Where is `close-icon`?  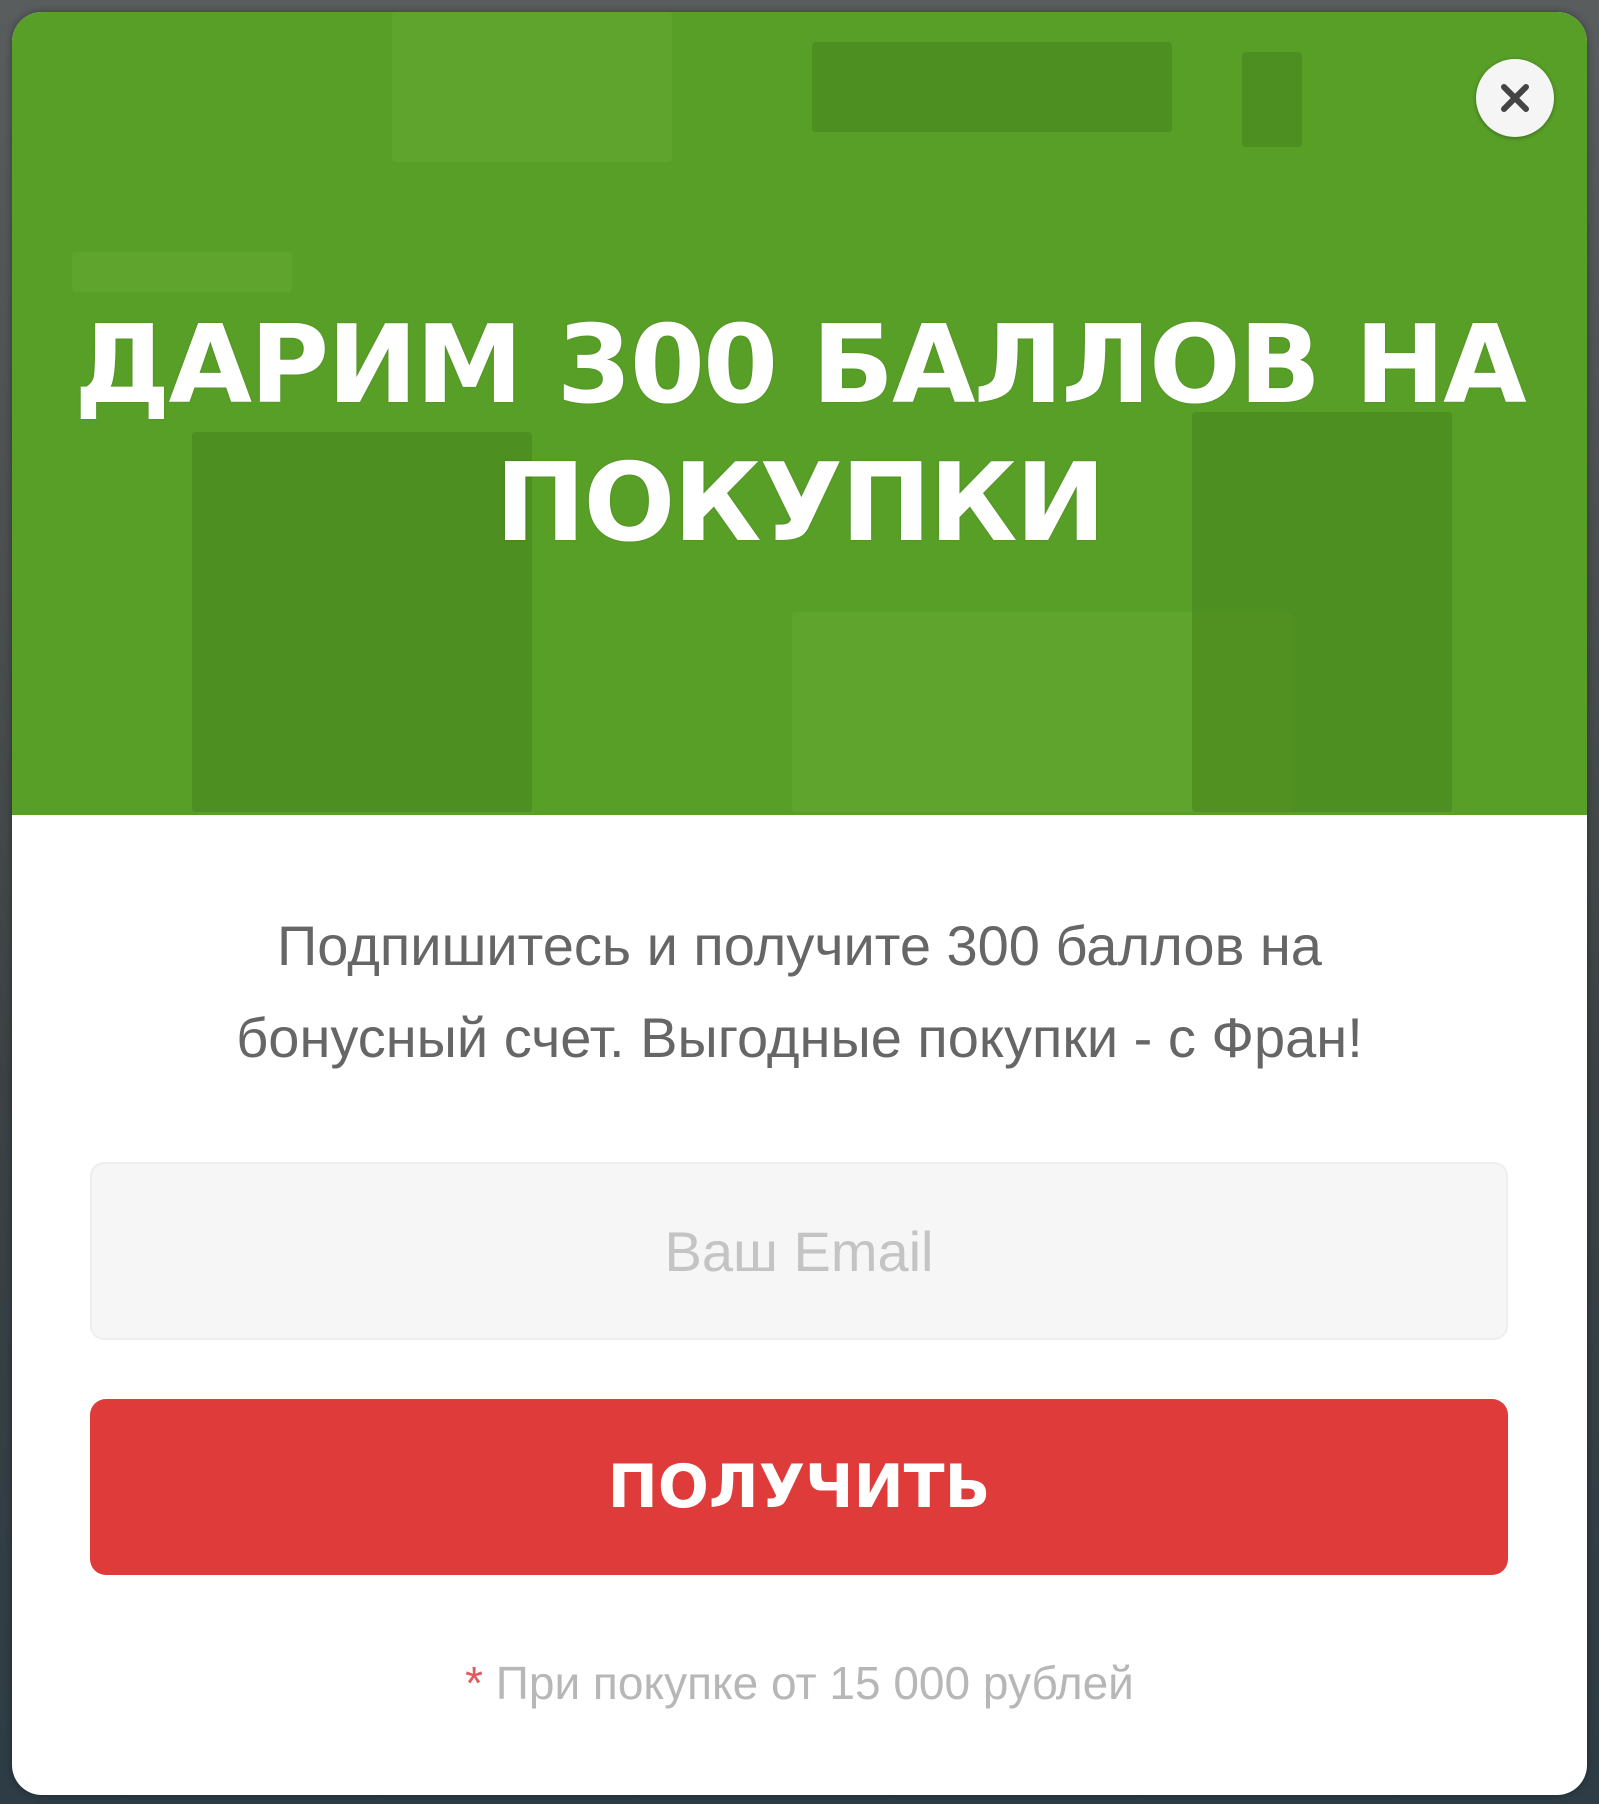 close-icon is located at coordinates (1515, 98).